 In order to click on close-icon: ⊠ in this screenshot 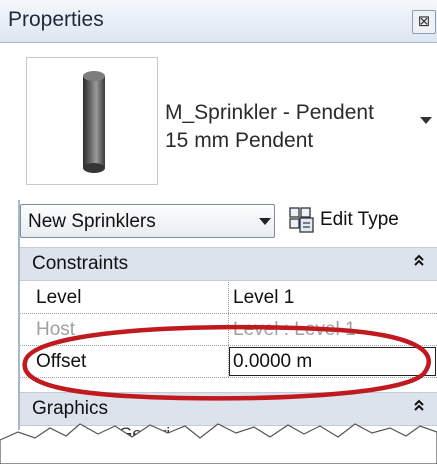, I will do `click(424, 22)`.